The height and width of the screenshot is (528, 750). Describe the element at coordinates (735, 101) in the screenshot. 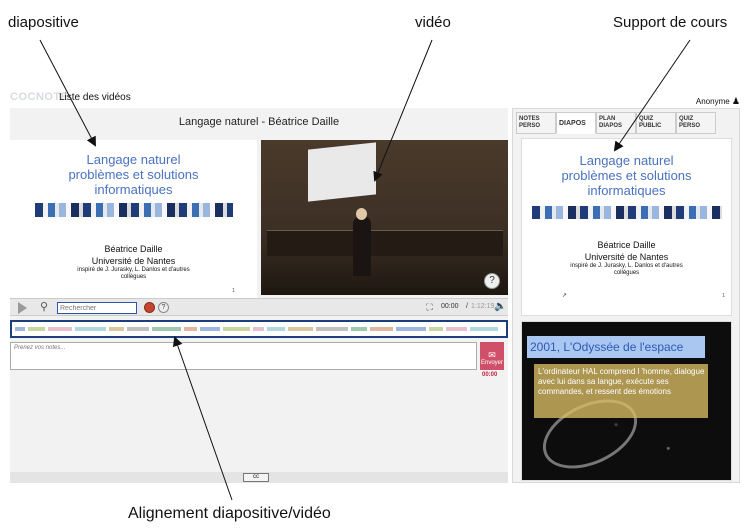

I see `person-icon: ♟` at that location.